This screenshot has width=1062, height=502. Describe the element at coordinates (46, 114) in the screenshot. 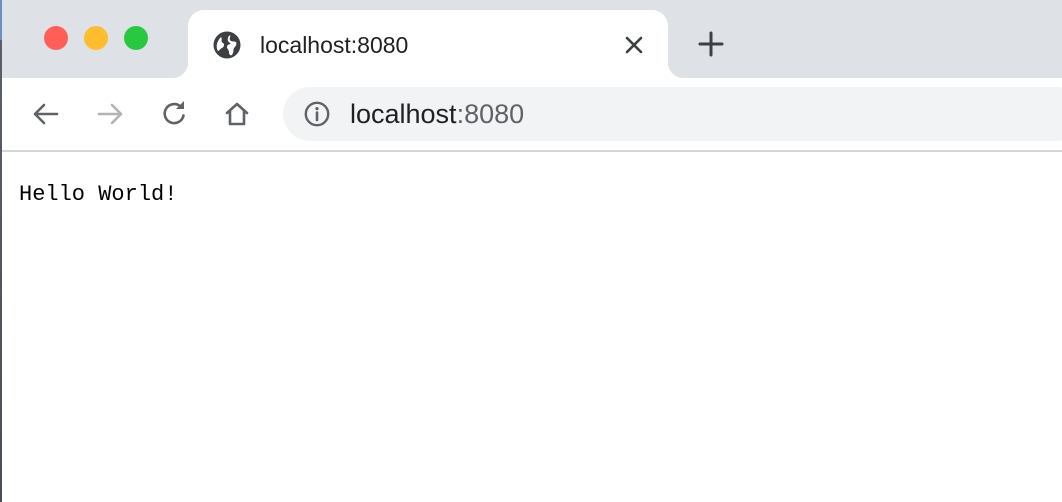

I see `arrow-left-icon` at that location.